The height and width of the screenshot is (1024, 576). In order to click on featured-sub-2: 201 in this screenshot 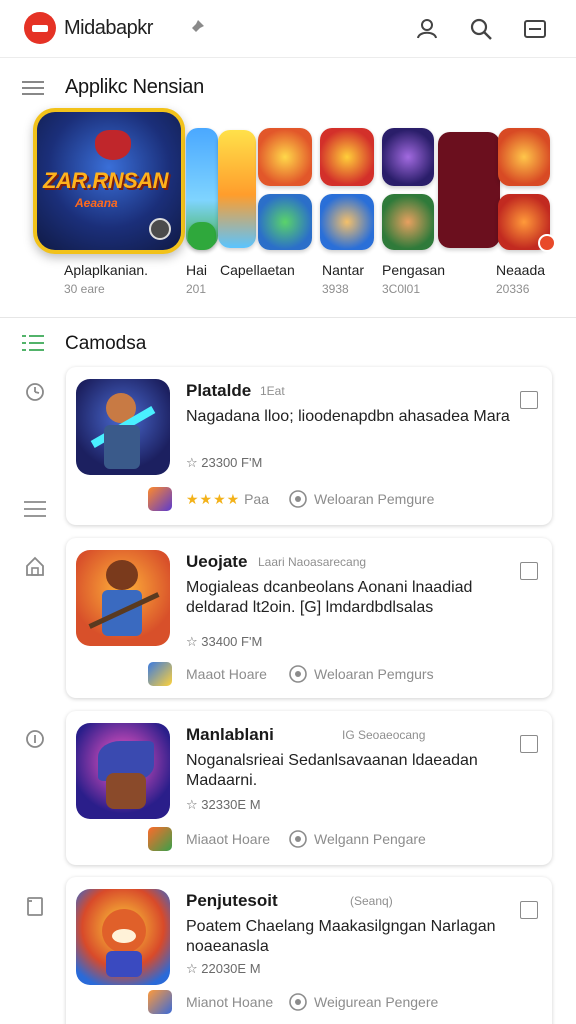, I will do `click(196, 289)`.